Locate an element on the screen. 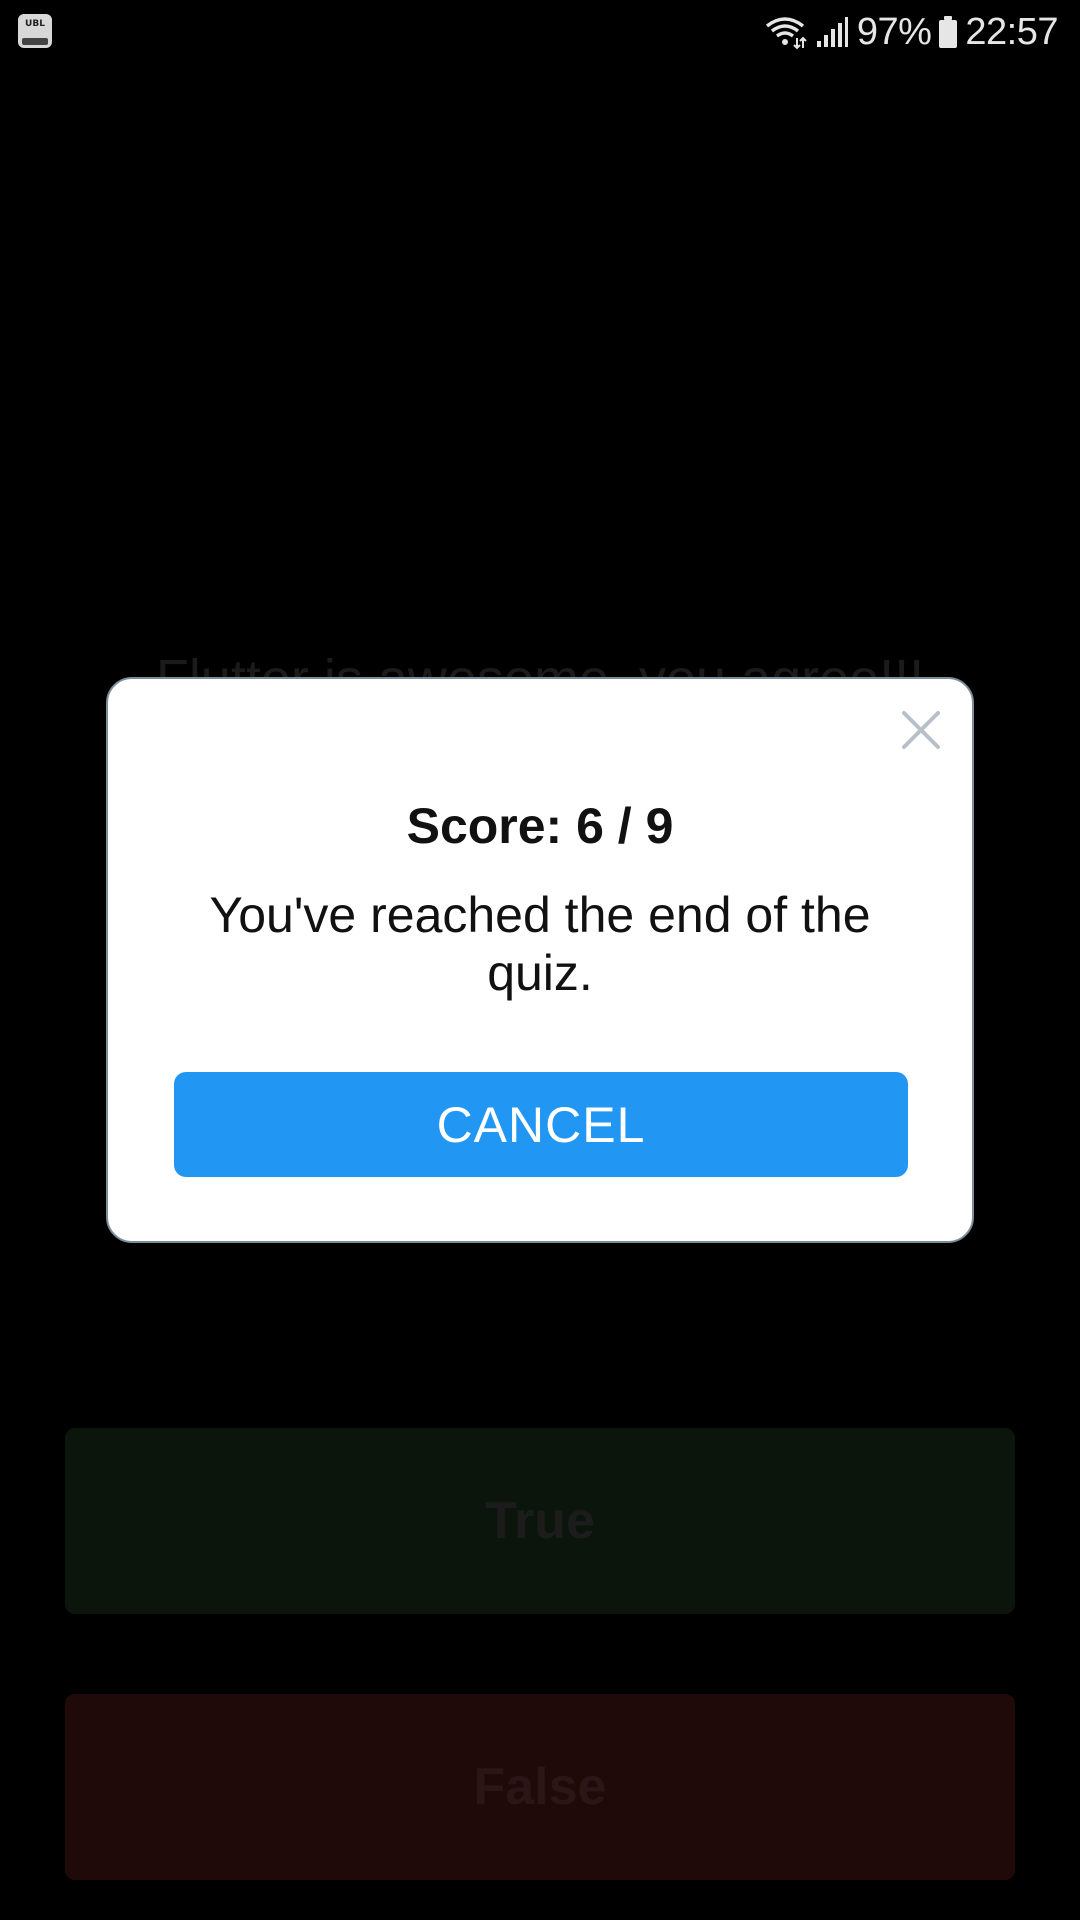 This screenshot has height=1920, width=1080. close-button is located at coordinates (921, 730).